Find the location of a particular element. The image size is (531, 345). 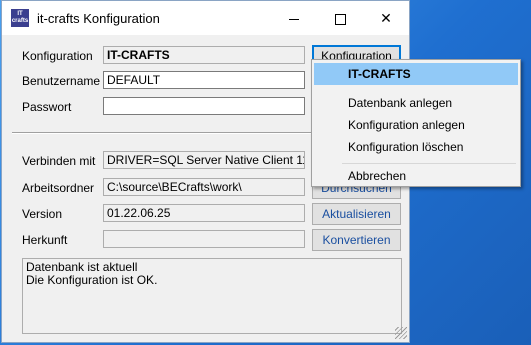

menu-item-konfiguration-anlegen: Konfiguration anlegen is located at coordinates (416, 125).